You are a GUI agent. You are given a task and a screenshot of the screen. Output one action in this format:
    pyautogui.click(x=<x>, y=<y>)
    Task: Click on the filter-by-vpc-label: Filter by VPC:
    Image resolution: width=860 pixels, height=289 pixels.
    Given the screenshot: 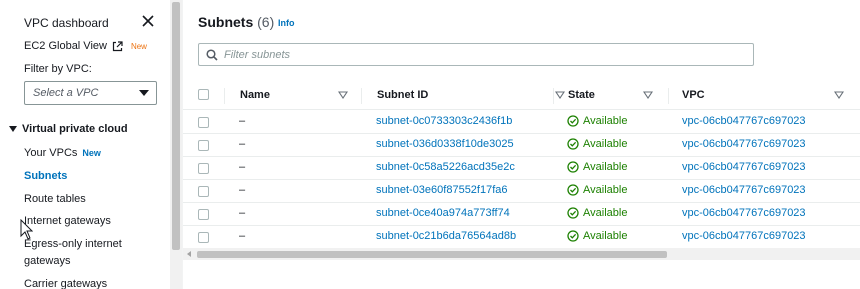 What is the action you would take?
    pyautogui.click(x=58, y=69)
    